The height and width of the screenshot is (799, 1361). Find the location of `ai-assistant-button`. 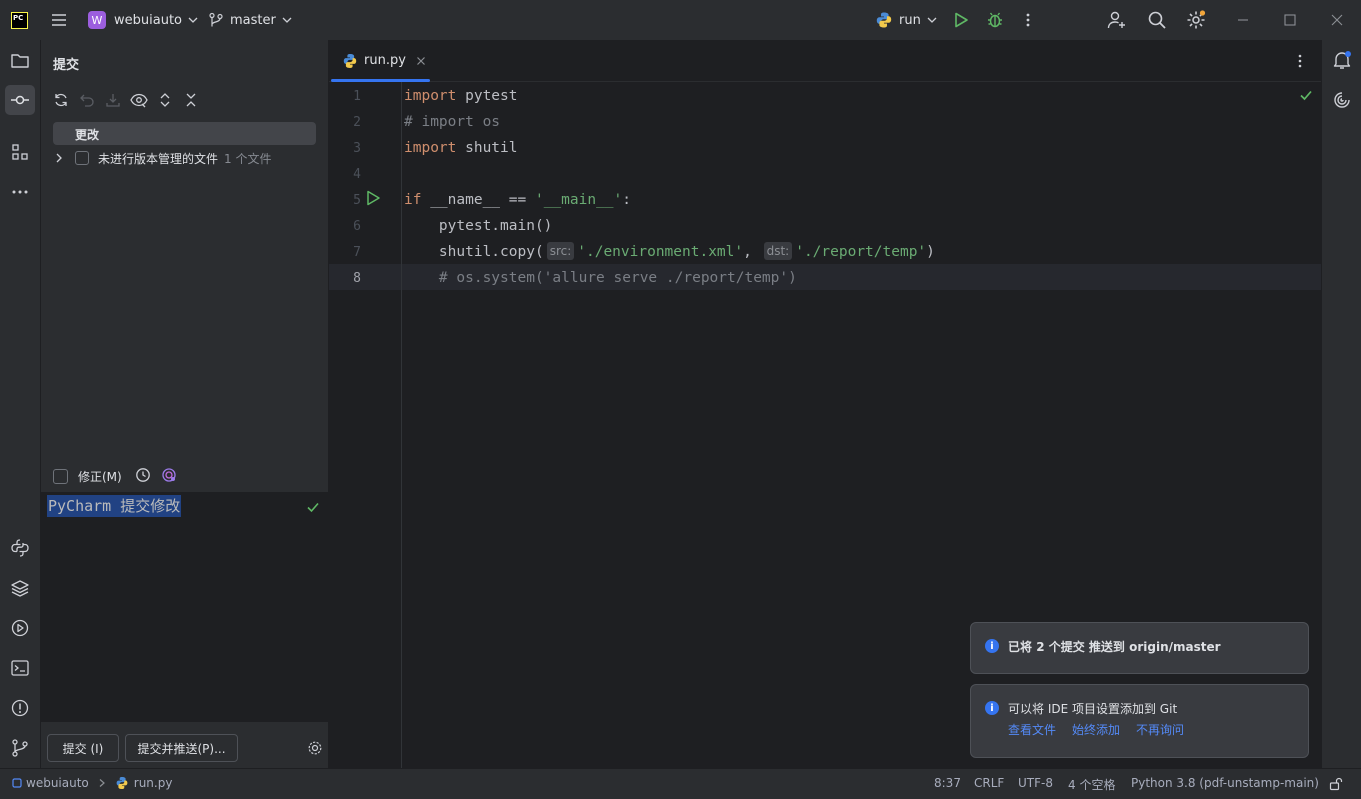

ai-assistant-button is located at coordinates (1342, 102).